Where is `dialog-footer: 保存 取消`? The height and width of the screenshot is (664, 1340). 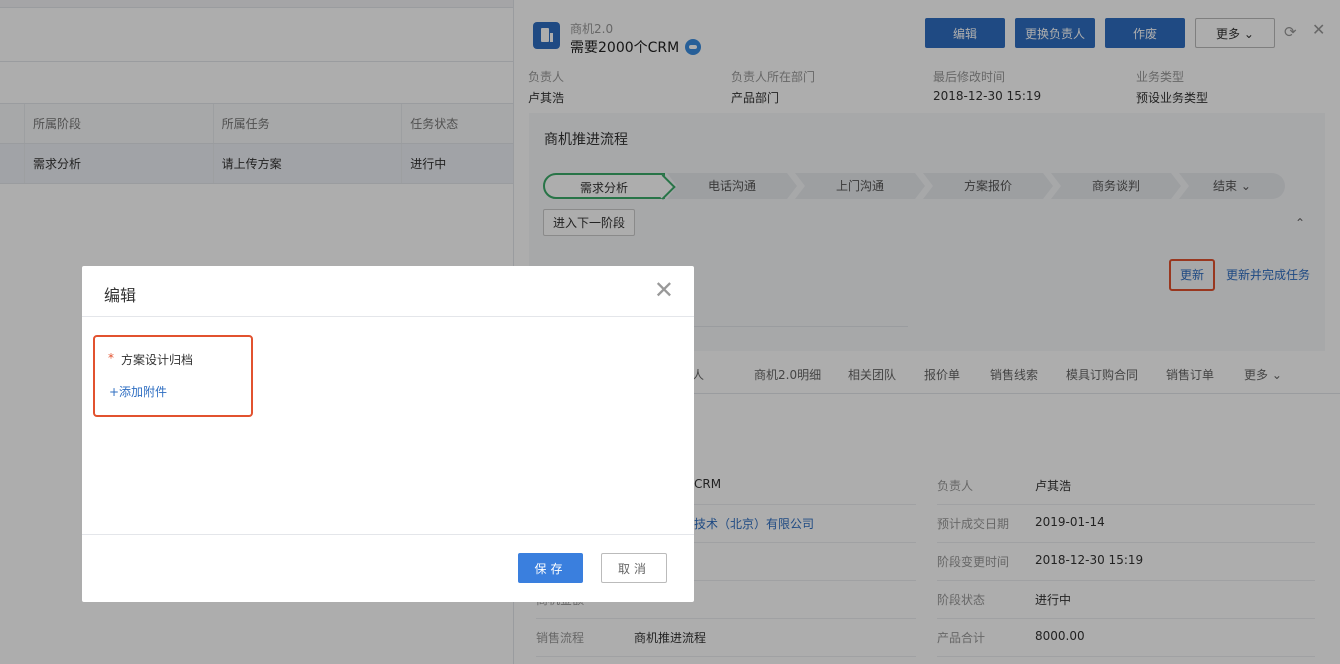 dialog-footer: 保存 取消 is located at coordinates (388, 568).